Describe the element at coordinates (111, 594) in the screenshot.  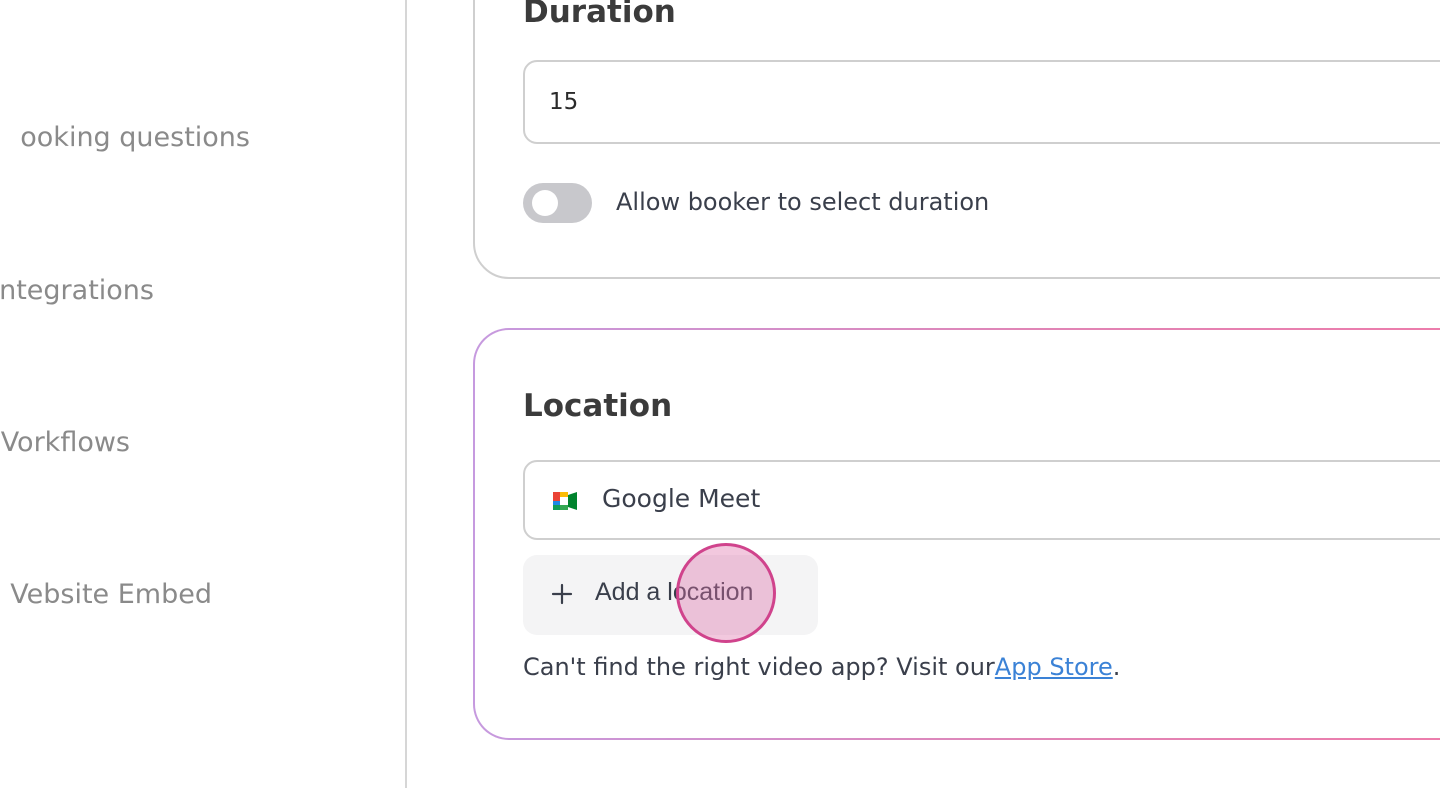
I see `sidebar-item-website-embed: Vebsite Embed` at that location.